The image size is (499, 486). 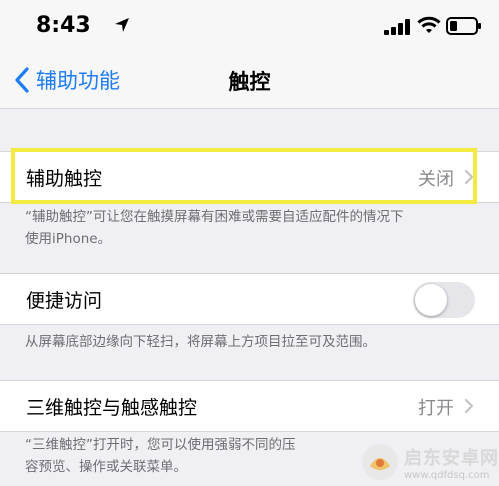 What do you see at coordinates (380, 462) in the screenshot?
I see `watermark-logo-icon` at bounding box center [380, 462].